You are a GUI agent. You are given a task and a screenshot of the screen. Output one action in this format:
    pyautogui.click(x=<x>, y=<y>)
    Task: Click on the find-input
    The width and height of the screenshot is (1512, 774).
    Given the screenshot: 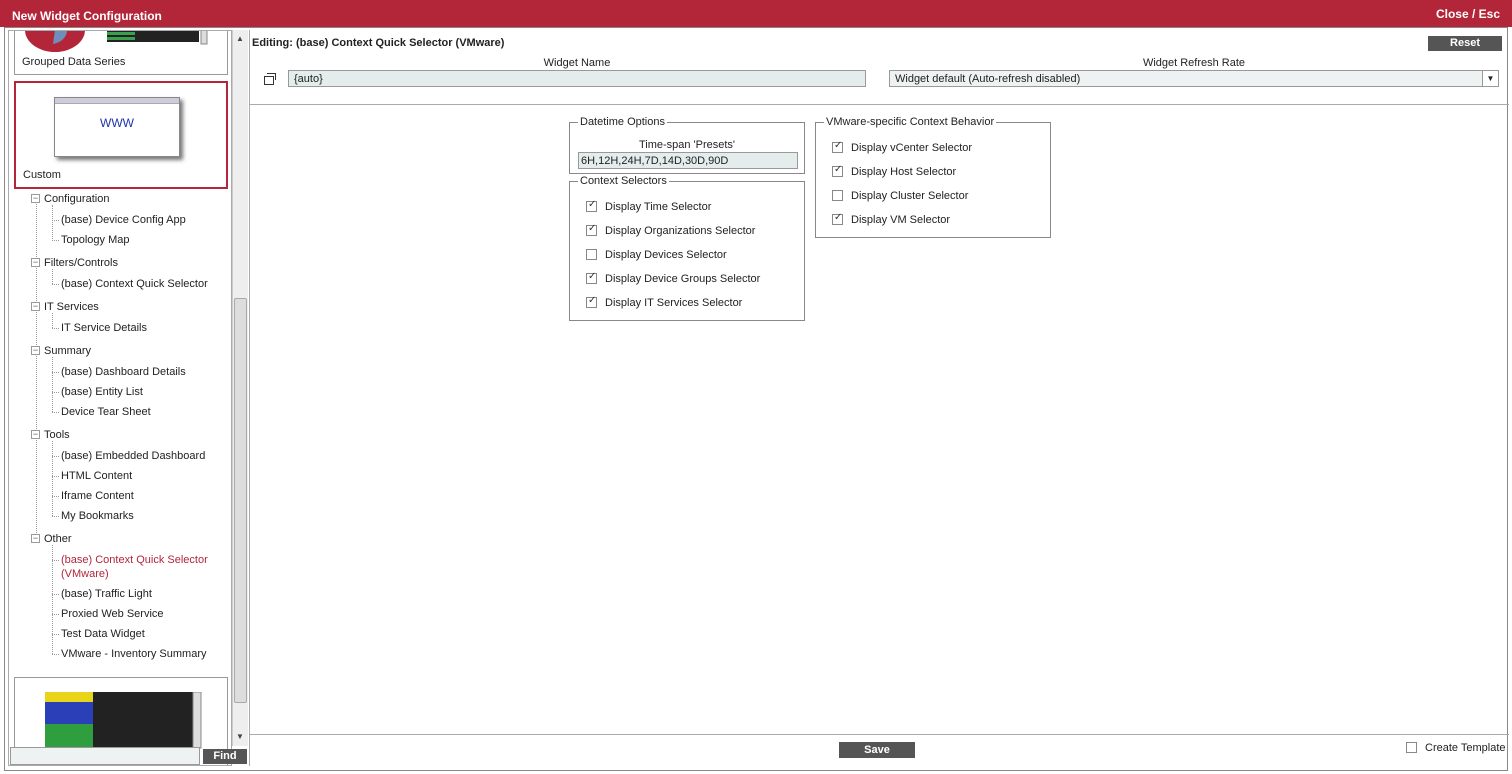 What is the action you would take?
    pyautogui.click(x=105, y=756)
    